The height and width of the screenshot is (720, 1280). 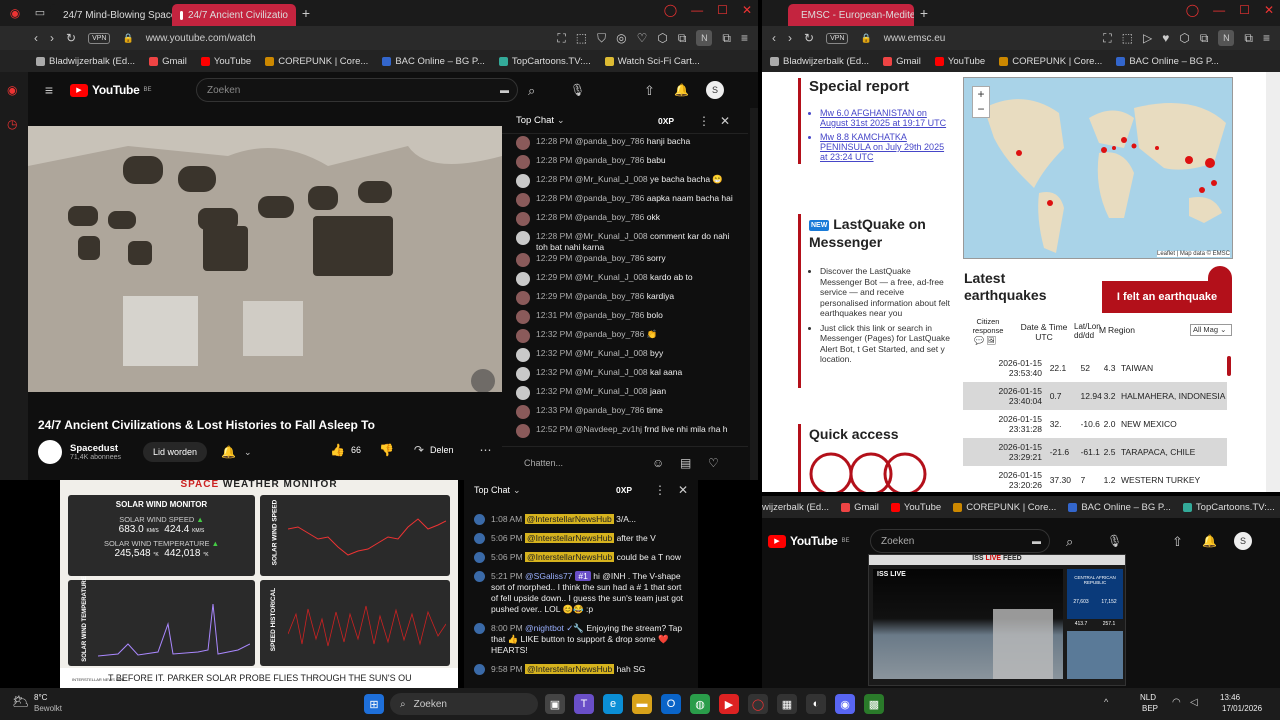 I want to click on avatar: S, so click(x=715, y=90).